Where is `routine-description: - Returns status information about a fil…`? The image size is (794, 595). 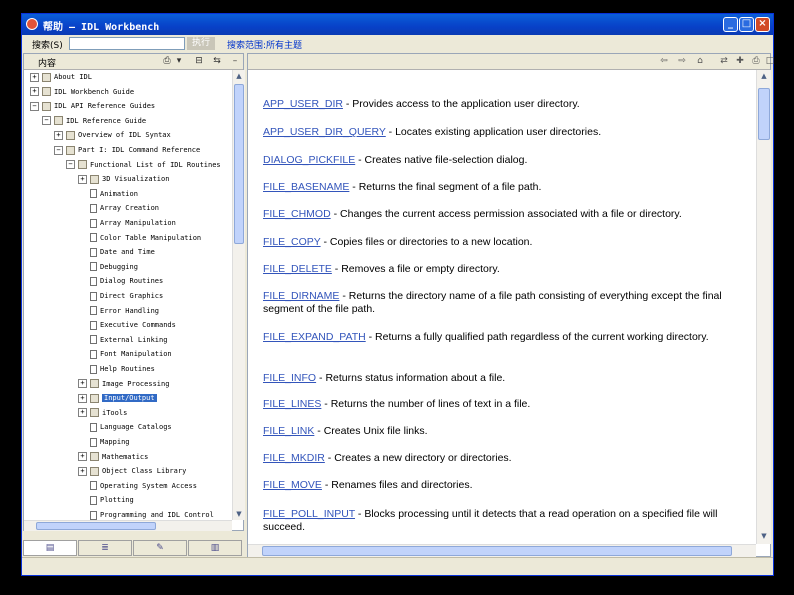 routine-description: - Returns status information about a fil… is located at coordinates (411, 378).